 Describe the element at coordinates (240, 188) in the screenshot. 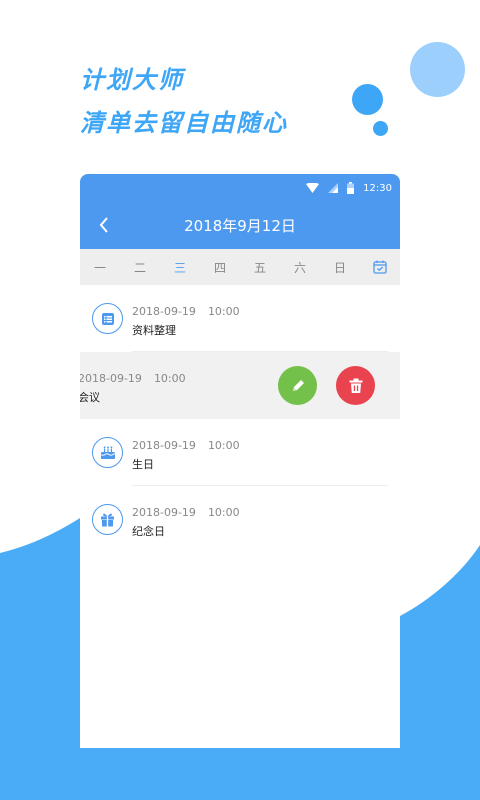

I see `status-bar: 12:30` at that location.